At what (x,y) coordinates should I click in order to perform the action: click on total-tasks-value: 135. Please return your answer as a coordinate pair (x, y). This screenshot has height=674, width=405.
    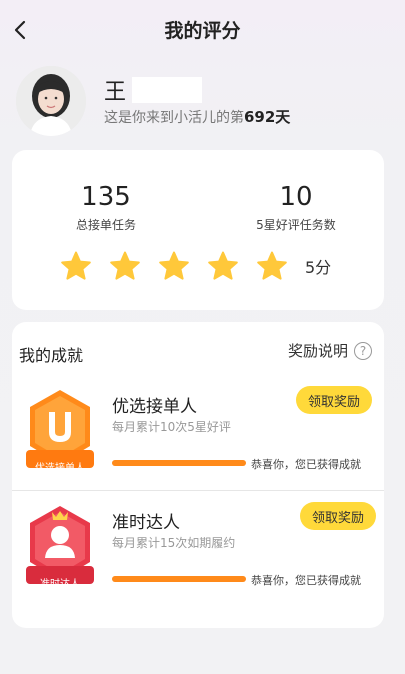
    Looking at the image, I should click on (106, 197).